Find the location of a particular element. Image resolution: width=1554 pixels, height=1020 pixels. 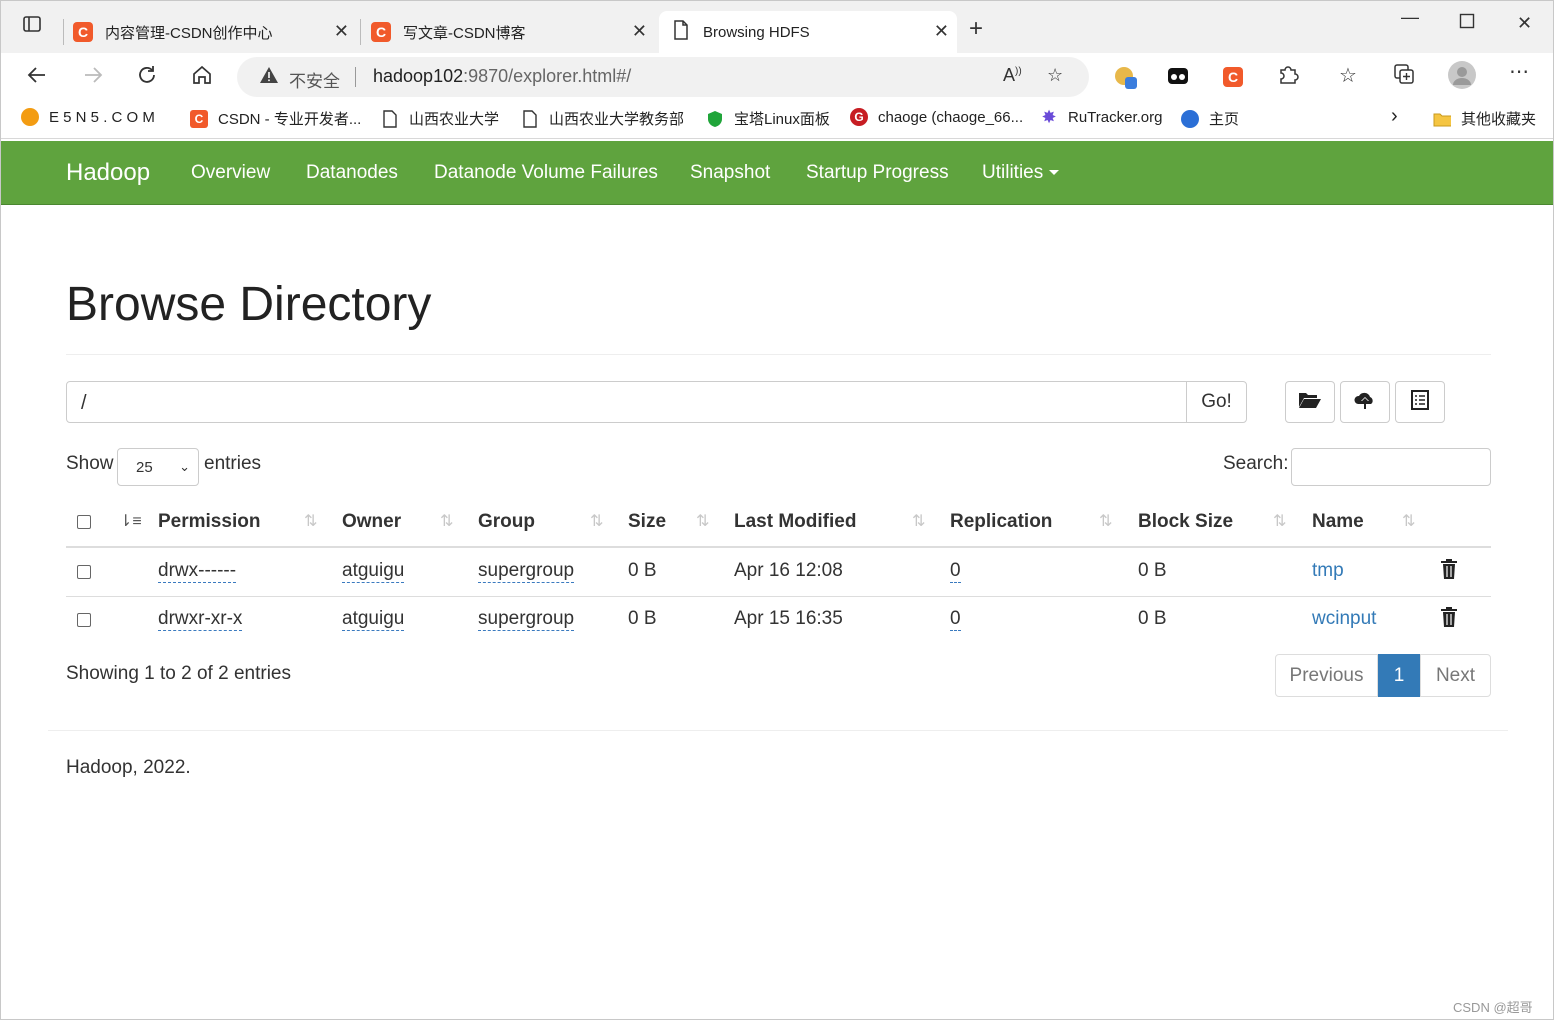

bookmark-label: 宝塔Linux面板 is located at coordinates (782, 119).